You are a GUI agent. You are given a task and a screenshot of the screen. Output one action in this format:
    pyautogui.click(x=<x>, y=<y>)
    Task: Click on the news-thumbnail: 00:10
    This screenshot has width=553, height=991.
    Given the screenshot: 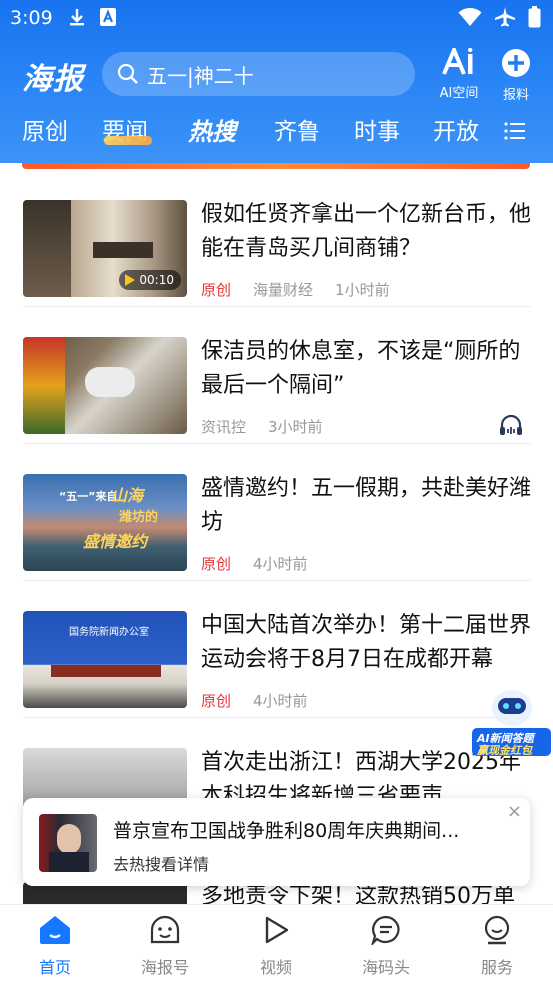 What is the action you would take?
    pyautogui.click(x=105, y=248)
    